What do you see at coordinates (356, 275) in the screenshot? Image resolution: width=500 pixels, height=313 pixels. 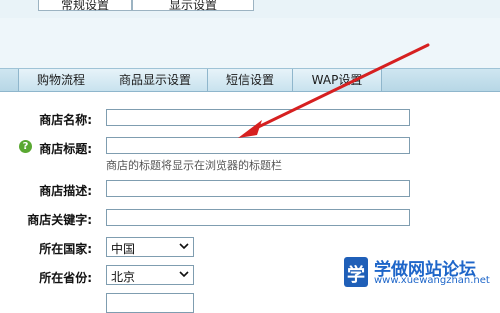 I see `watermark-logo-char: 学` at bounding box center [356, 275].